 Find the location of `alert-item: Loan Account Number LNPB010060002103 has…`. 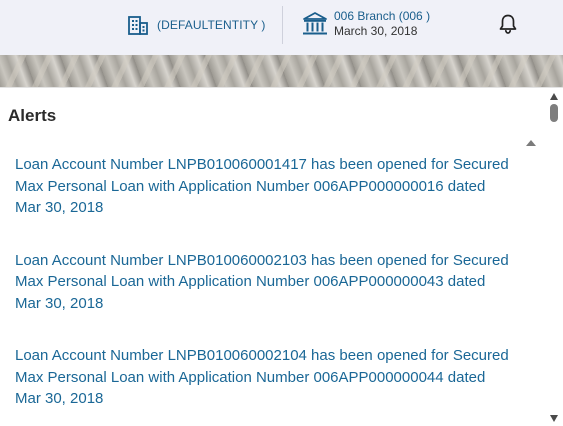

alert-item: Loan Account Number LNPB010060002103 has… is located at coordinates (265, 282).